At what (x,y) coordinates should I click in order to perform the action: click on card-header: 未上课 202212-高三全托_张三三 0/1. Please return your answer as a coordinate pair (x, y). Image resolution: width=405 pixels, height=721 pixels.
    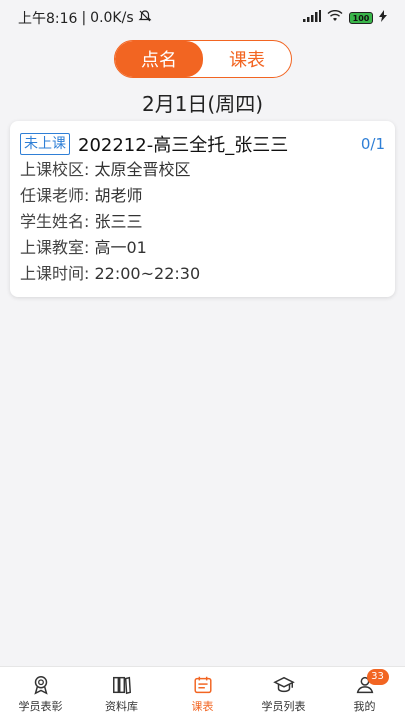
    Looking at the image, I should click on (202, 144).